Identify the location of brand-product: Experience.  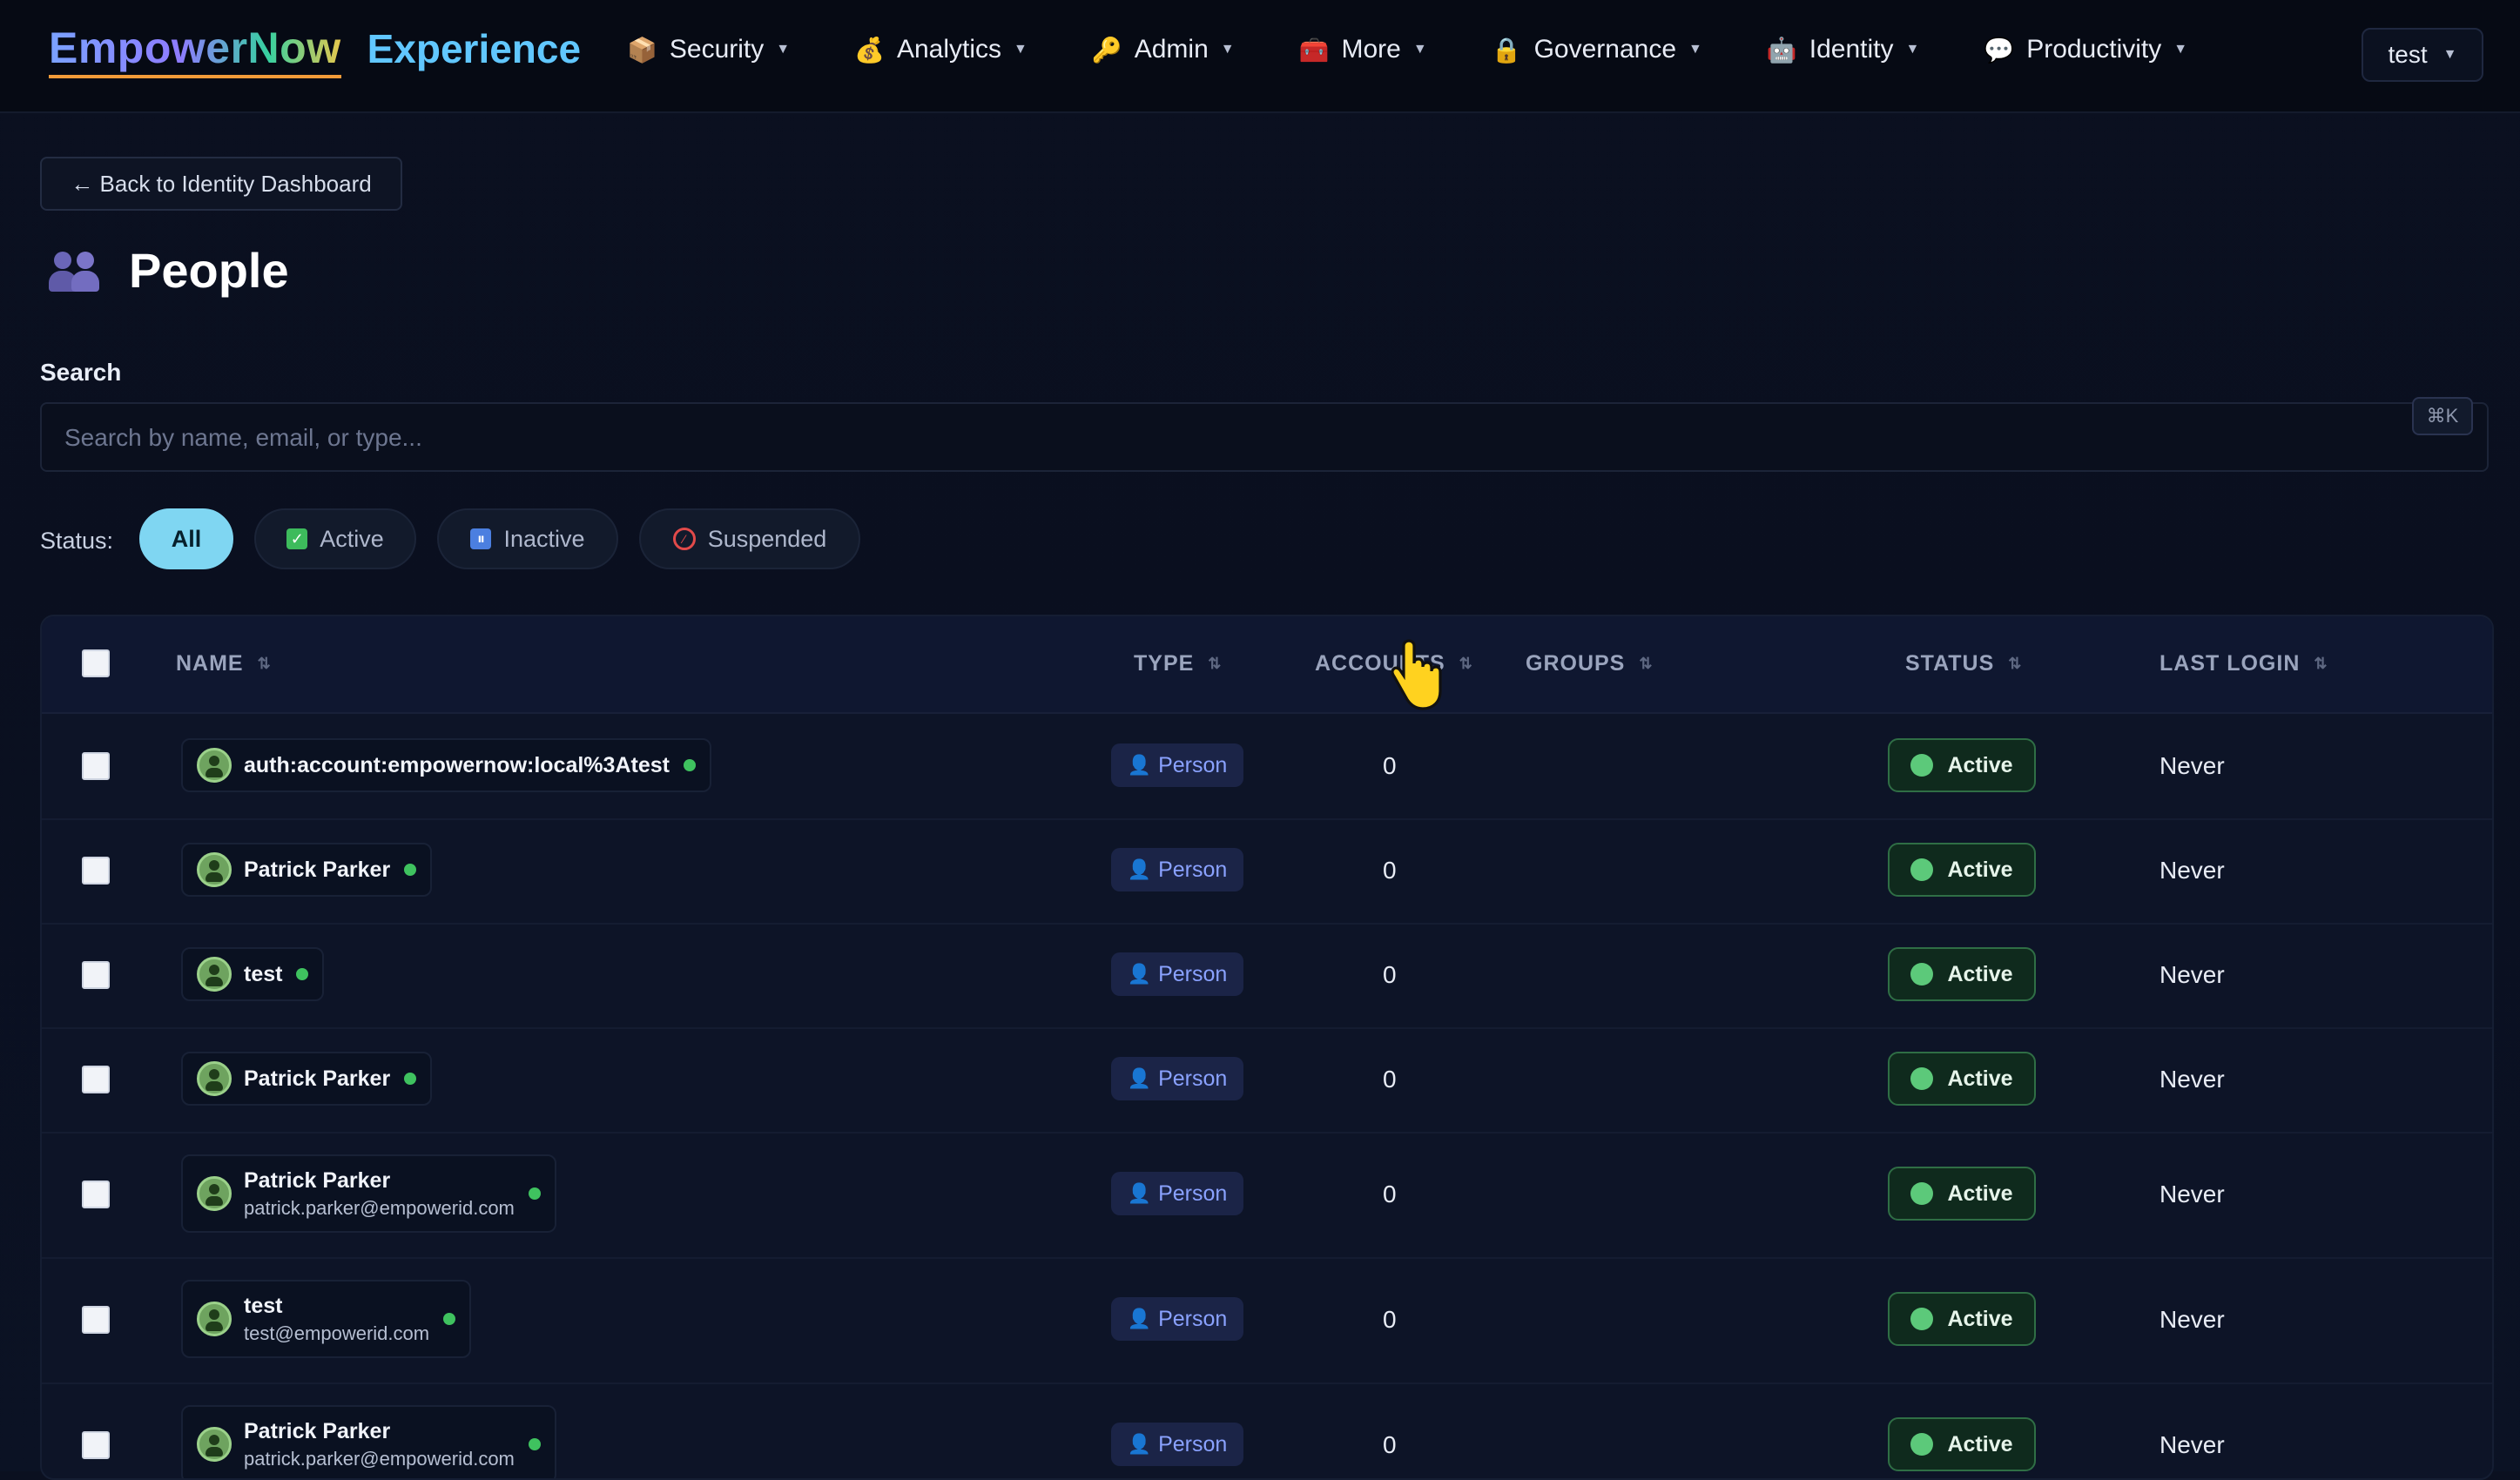
(474, 48).